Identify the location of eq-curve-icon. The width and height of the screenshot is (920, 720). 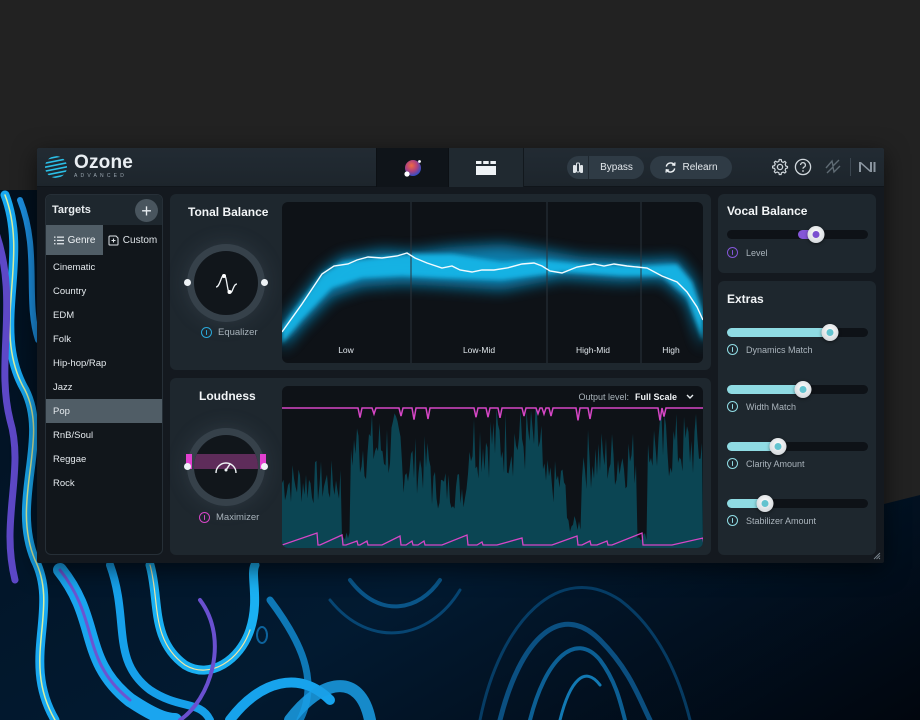
(226, 284).